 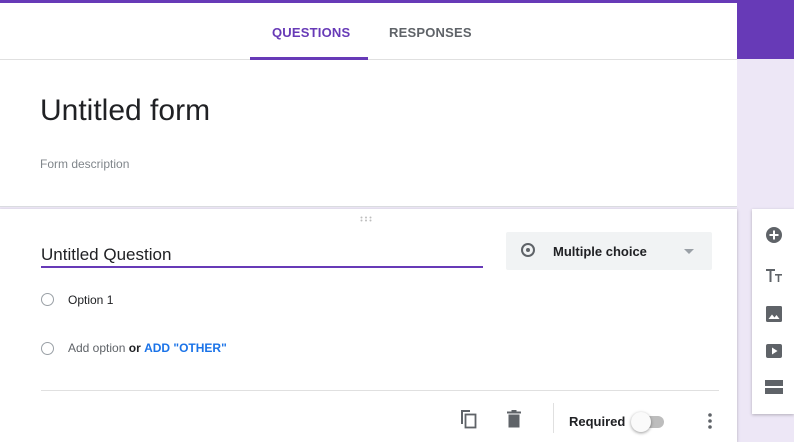 What do you see at coordinates (96, 348) in the screenshot?
I see `add-option-field: Add option` at bounding box center [96, 348].